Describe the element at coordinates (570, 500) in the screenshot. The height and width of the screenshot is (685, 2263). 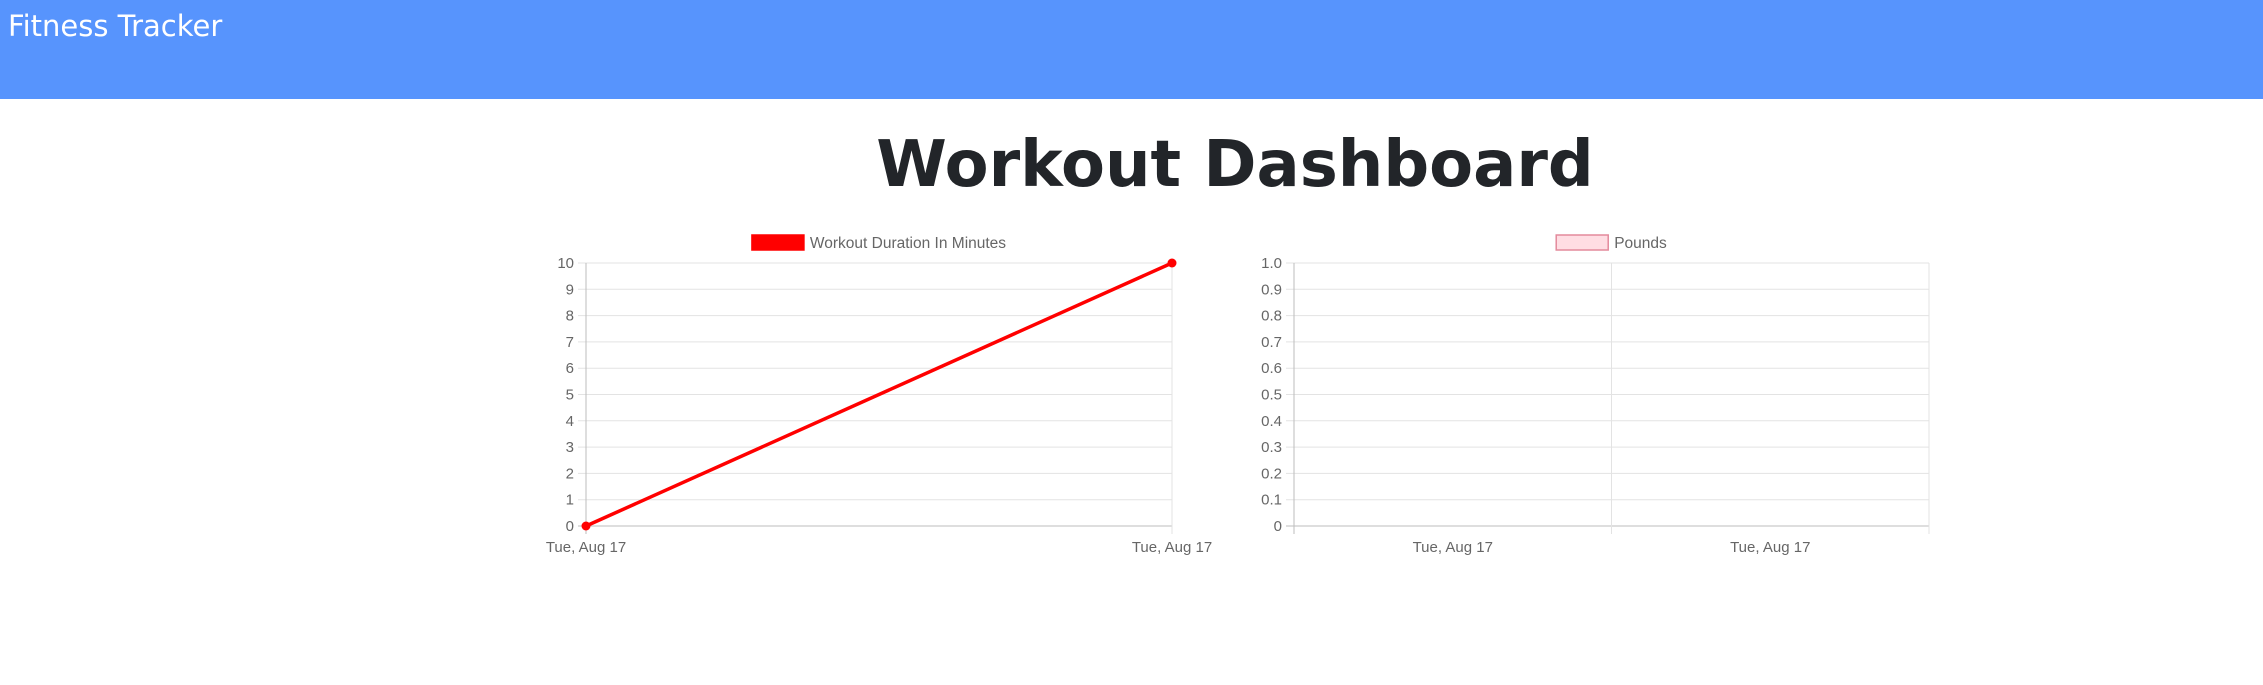
I see `y-tick-label: 1` at that location.